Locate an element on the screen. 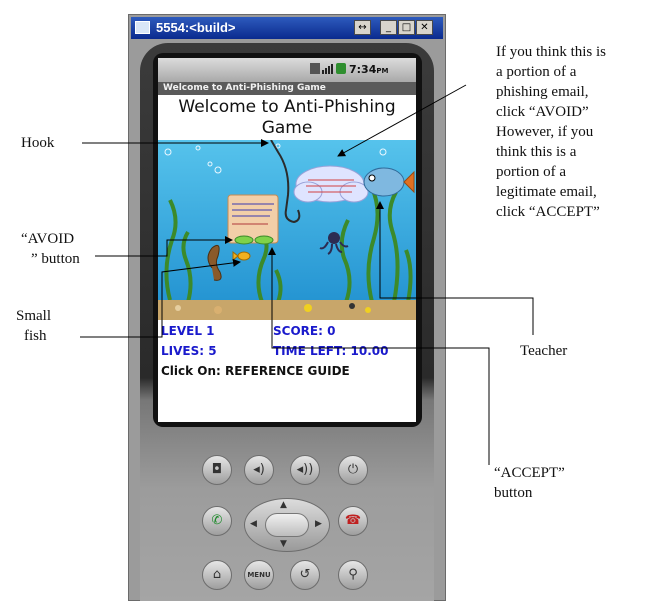 Image resolution: width=668 pixels, height=601 pixels. small-fish-annotation: Small fish is located at coordinates (34, 326).